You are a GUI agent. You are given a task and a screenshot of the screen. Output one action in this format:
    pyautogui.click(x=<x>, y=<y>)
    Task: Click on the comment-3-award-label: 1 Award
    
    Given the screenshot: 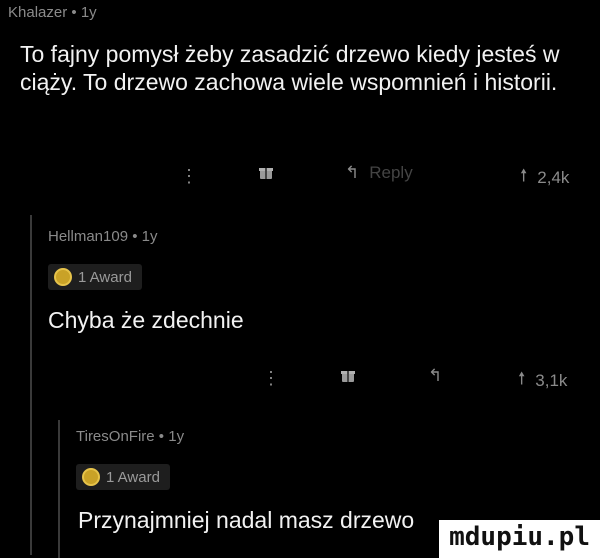 What is the action you would take?
    pyautogui.click(x=133, y=477)
    